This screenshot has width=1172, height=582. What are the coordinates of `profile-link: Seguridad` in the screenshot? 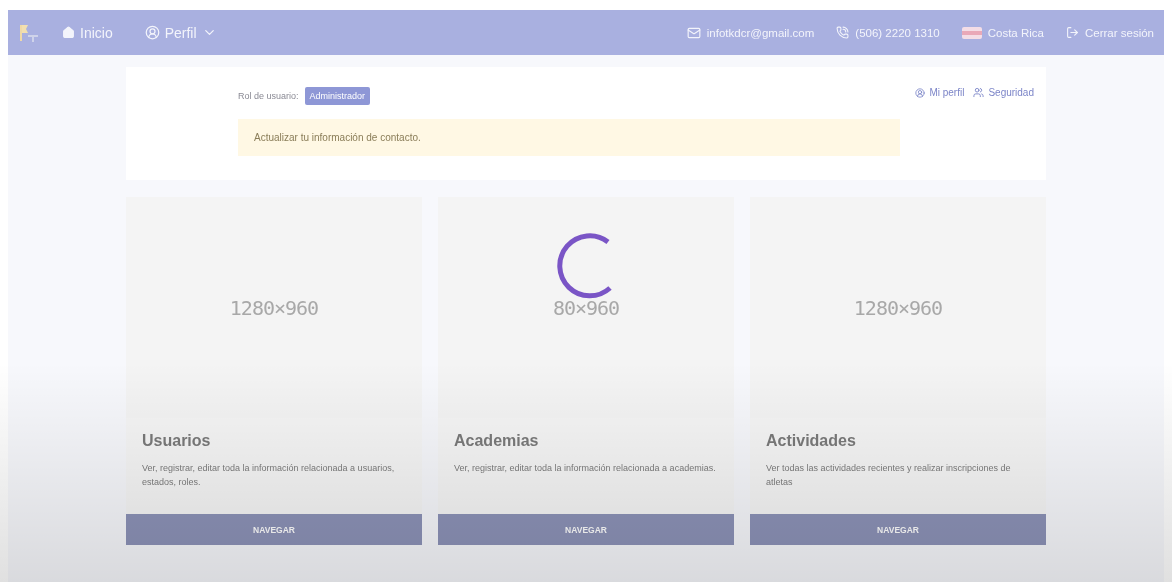 It's located at (1003, 92).